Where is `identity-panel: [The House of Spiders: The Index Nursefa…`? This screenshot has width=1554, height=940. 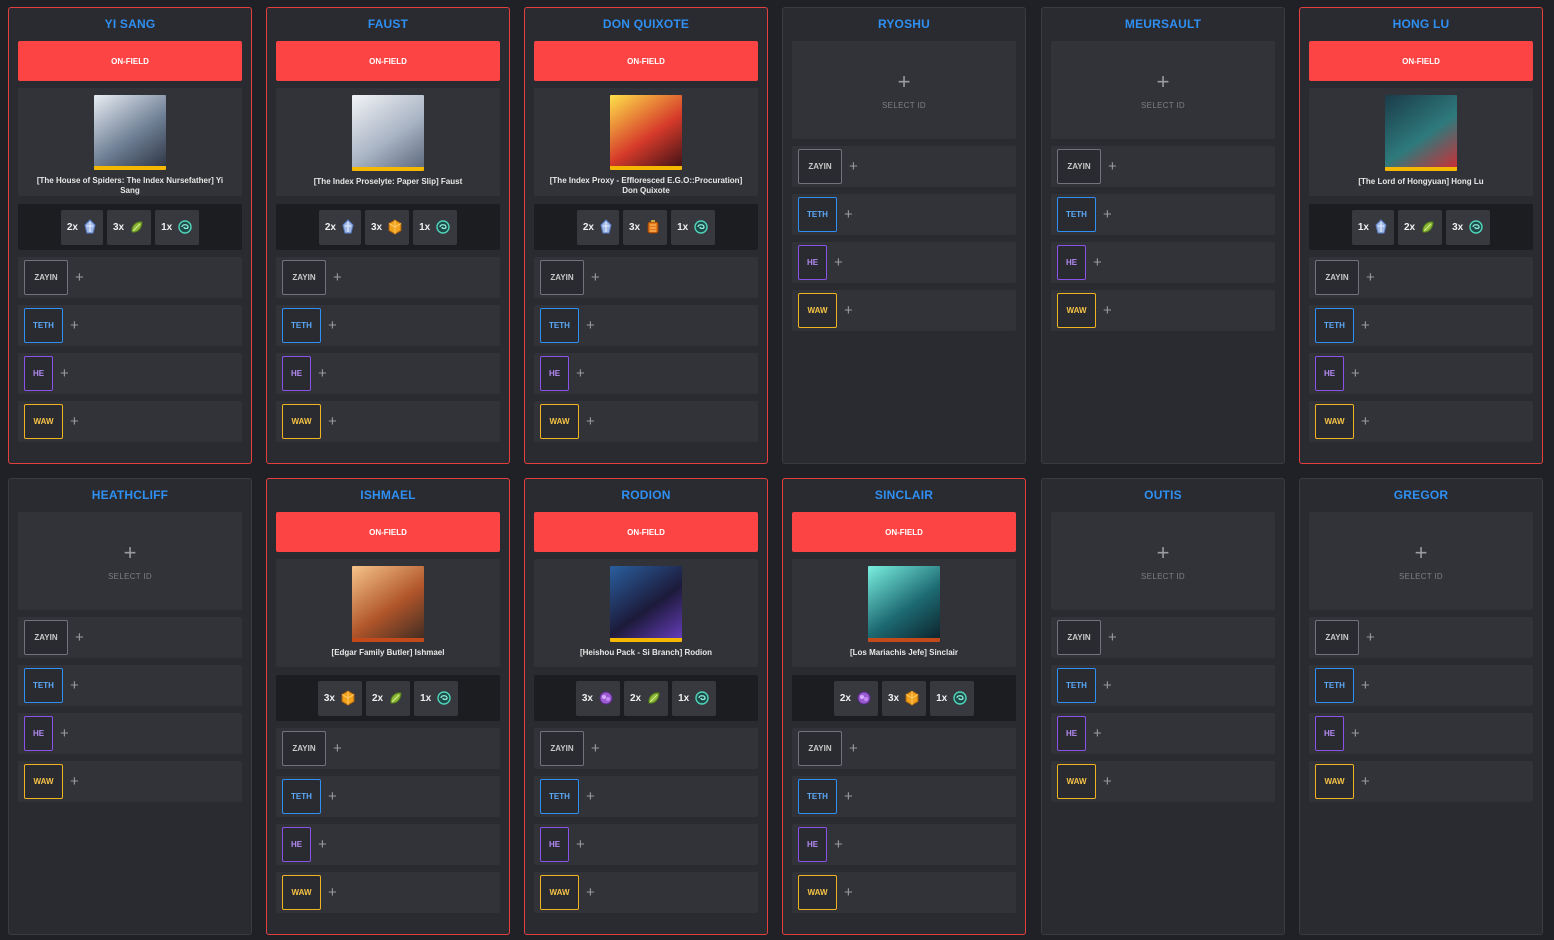
identity-panel: [The House of Spiders: The Index Nursefa… is located at coordinates (130, 142).